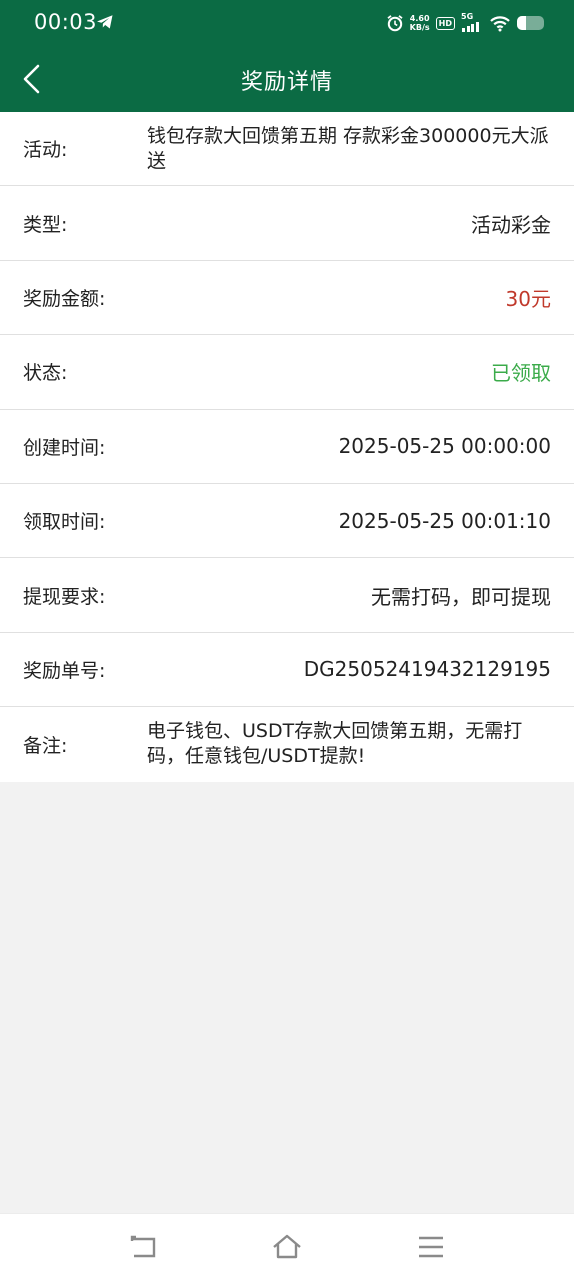 The image size is (574, 1280). Describe the element at coordinates (45, 150) in the screenshot. I see `activity-label: 活动:` at that location.